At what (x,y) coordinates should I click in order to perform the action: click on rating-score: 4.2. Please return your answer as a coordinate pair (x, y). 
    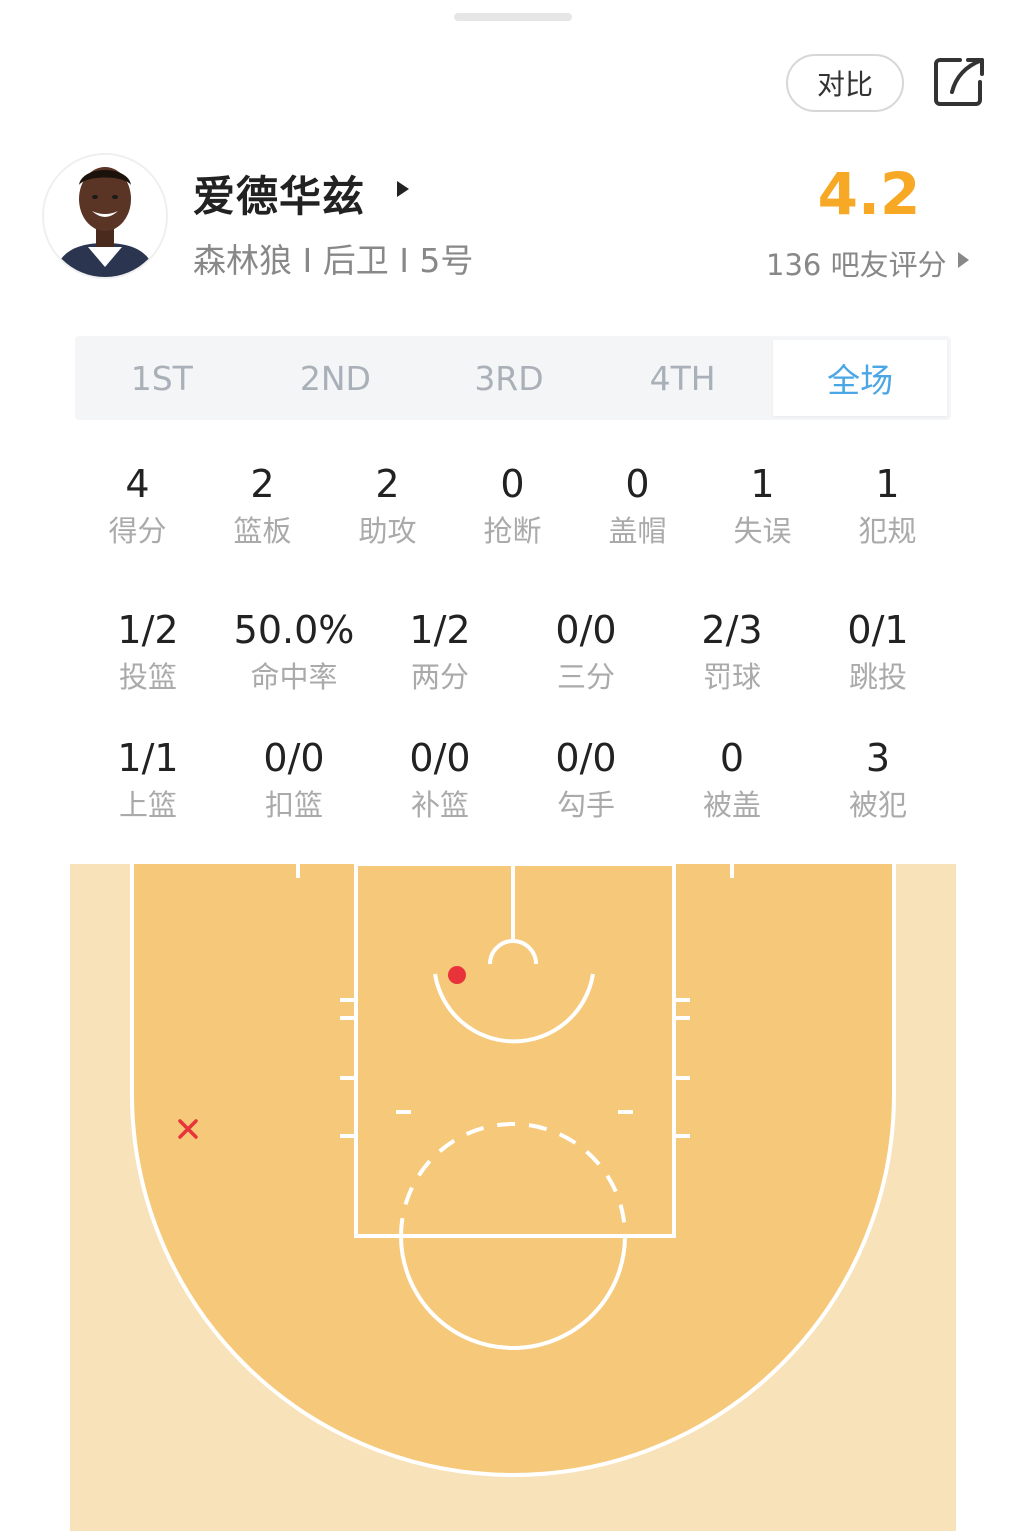
    Looking at the image, I should click on (869, 194).